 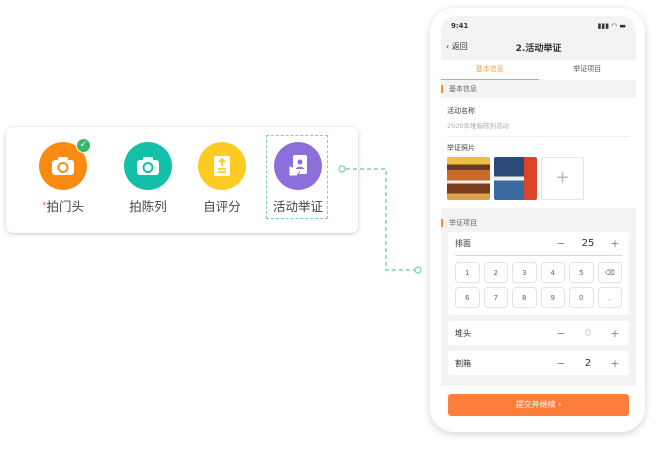 What do you see at coordinates (588, 70) in the screenshot?
I see `tab-proof-items: 举证项目` at bounding box center [588, 70].